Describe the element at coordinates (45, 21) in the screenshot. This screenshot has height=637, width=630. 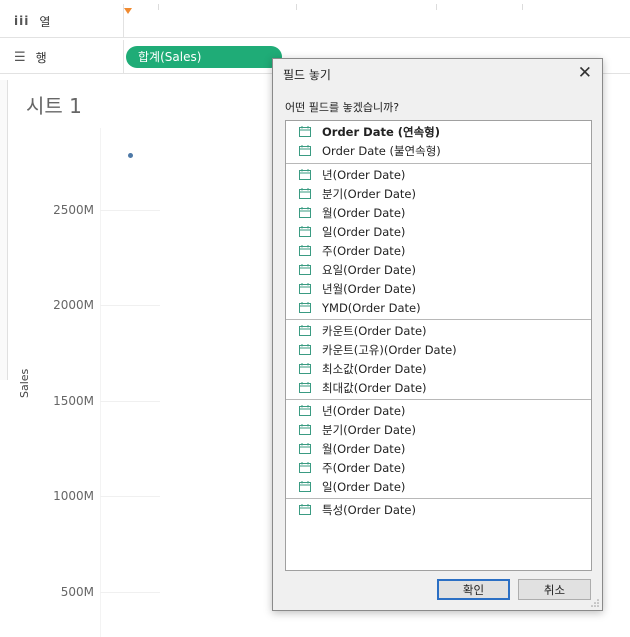
I see `columns-label: 열` at that location.